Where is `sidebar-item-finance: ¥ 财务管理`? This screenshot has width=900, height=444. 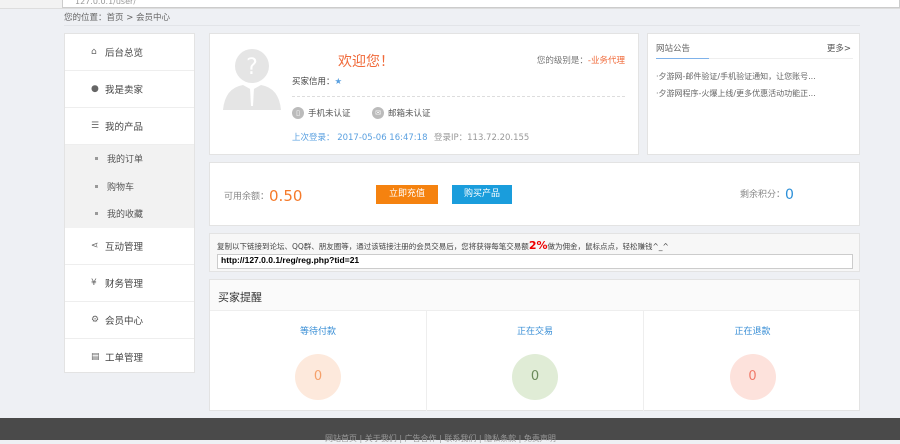
sidebar-item-finance: ¥ 财务管理 is located at coordinates (129, 283).